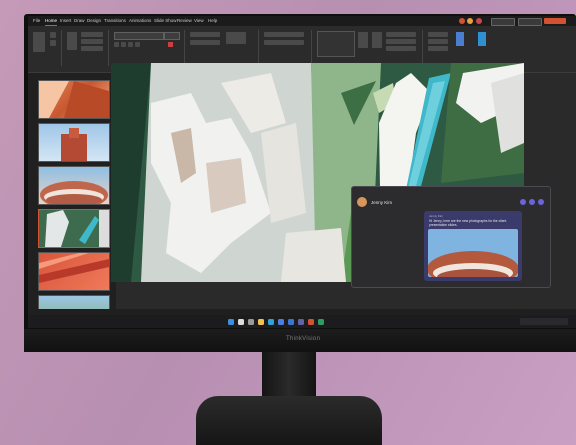 The height and width of the screenshot is (445, 576). What do you see at coordinates (438, 41) in the screenshot?
I see `replace-button` at bounding box center [438, 41].